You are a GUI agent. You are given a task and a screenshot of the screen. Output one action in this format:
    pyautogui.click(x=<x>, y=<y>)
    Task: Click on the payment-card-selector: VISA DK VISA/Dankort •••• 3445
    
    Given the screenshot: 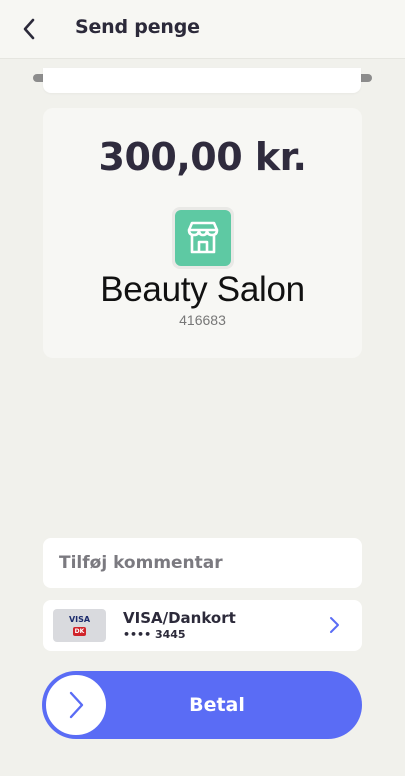 What is the action you would take?
    pyautogui.click(x=202, y=625)
    